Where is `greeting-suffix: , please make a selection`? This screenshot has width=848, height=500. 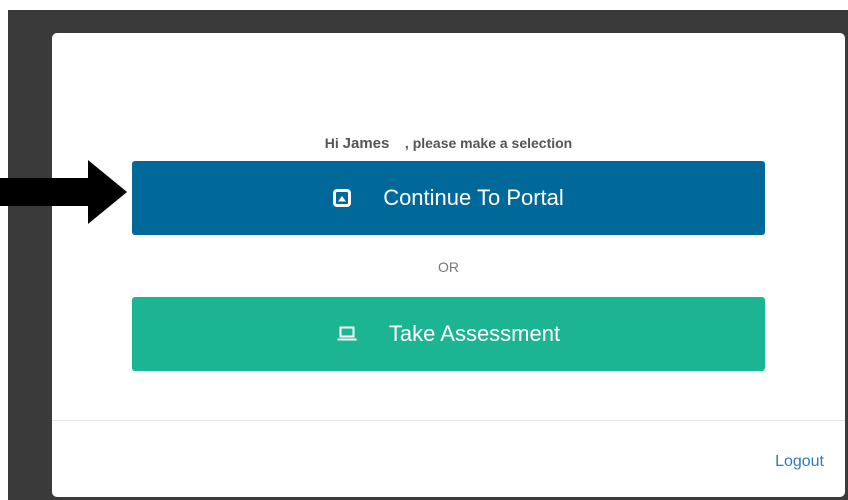 greeting-suffix: , please make a selection is located at coordinates (481, 143).